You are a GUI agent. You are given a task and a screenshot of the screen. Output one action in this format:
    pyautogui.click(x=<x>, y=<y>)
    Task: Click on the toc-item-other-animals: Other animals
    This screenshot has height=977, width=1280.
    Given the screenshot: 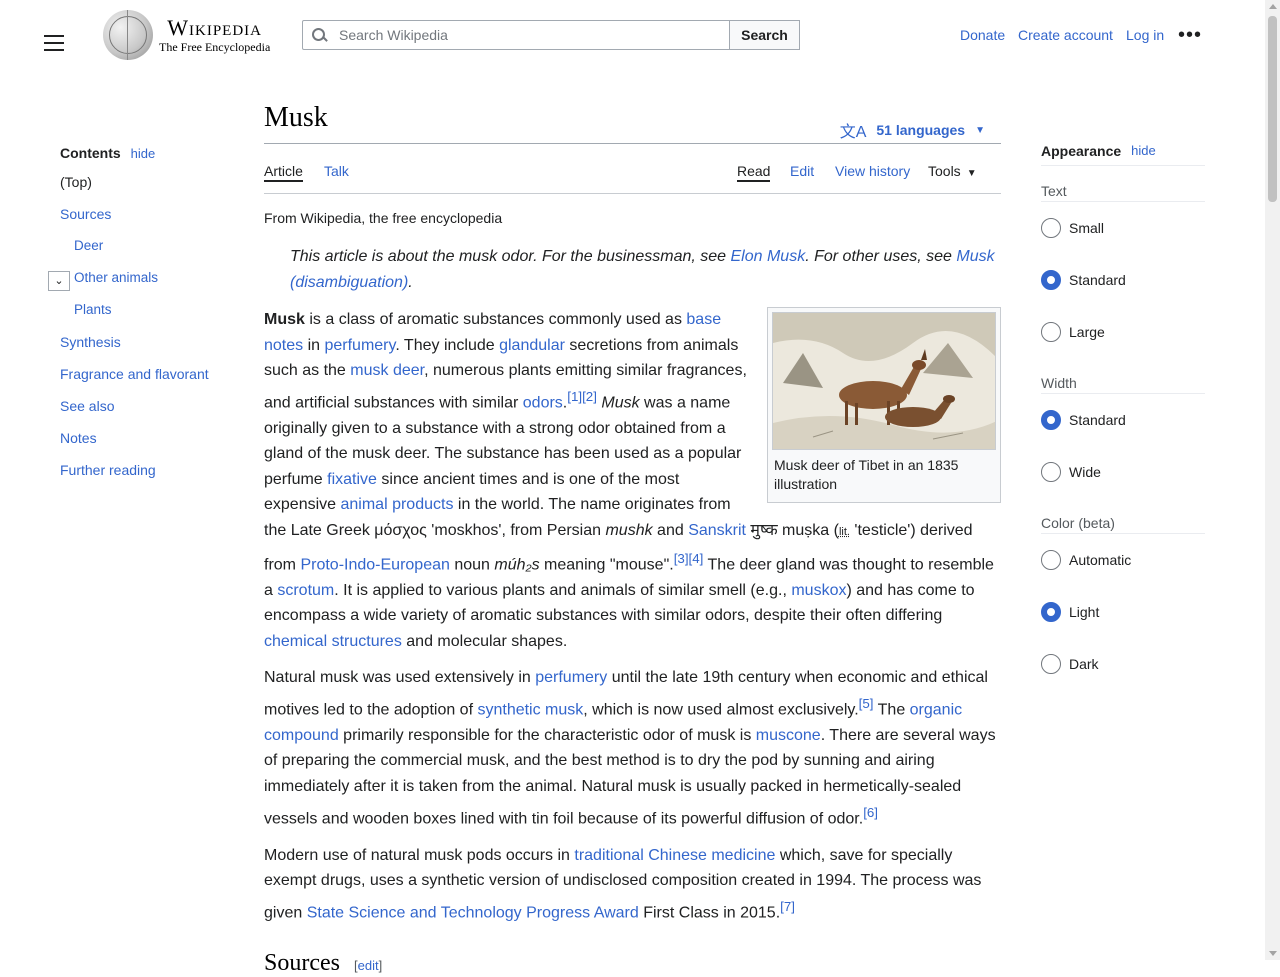 What is the action you would take?
    pyautogui.click(x=142, y=278)
    